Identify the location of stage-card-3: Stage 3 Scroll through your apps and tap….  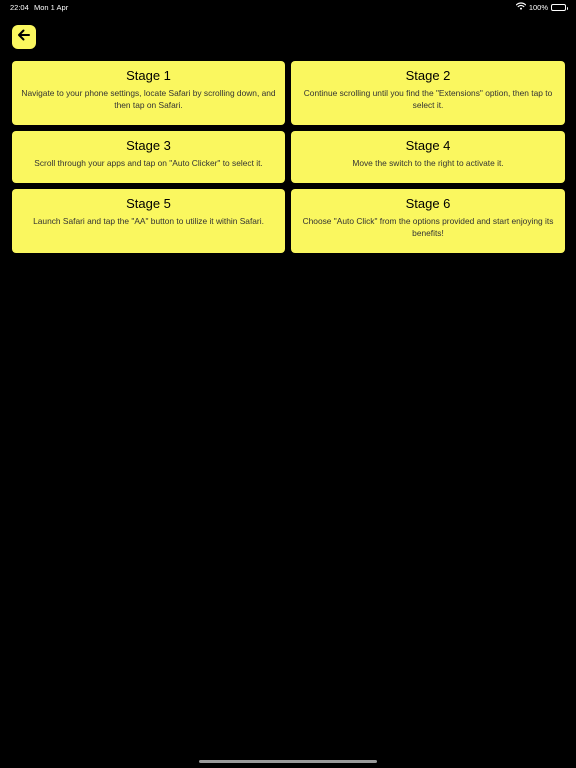
(148, 157).